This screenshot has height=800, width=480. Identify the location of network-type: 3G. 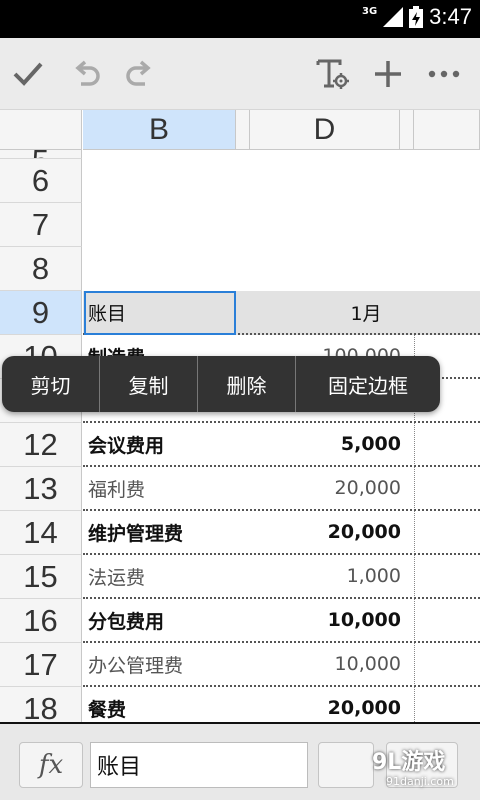
(370, 11).